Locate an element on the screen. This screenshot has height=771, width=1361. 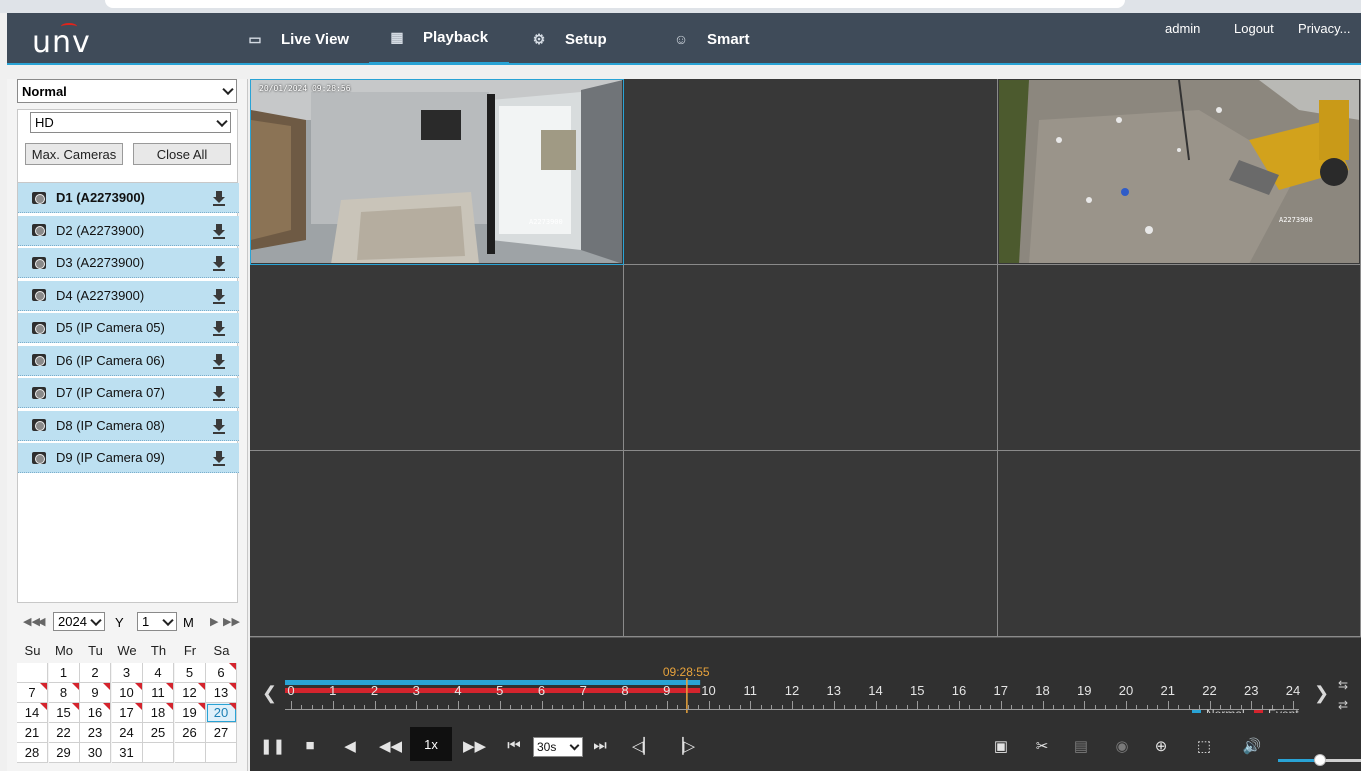
volume-slider-knob is located at coordinates (1319, 760).